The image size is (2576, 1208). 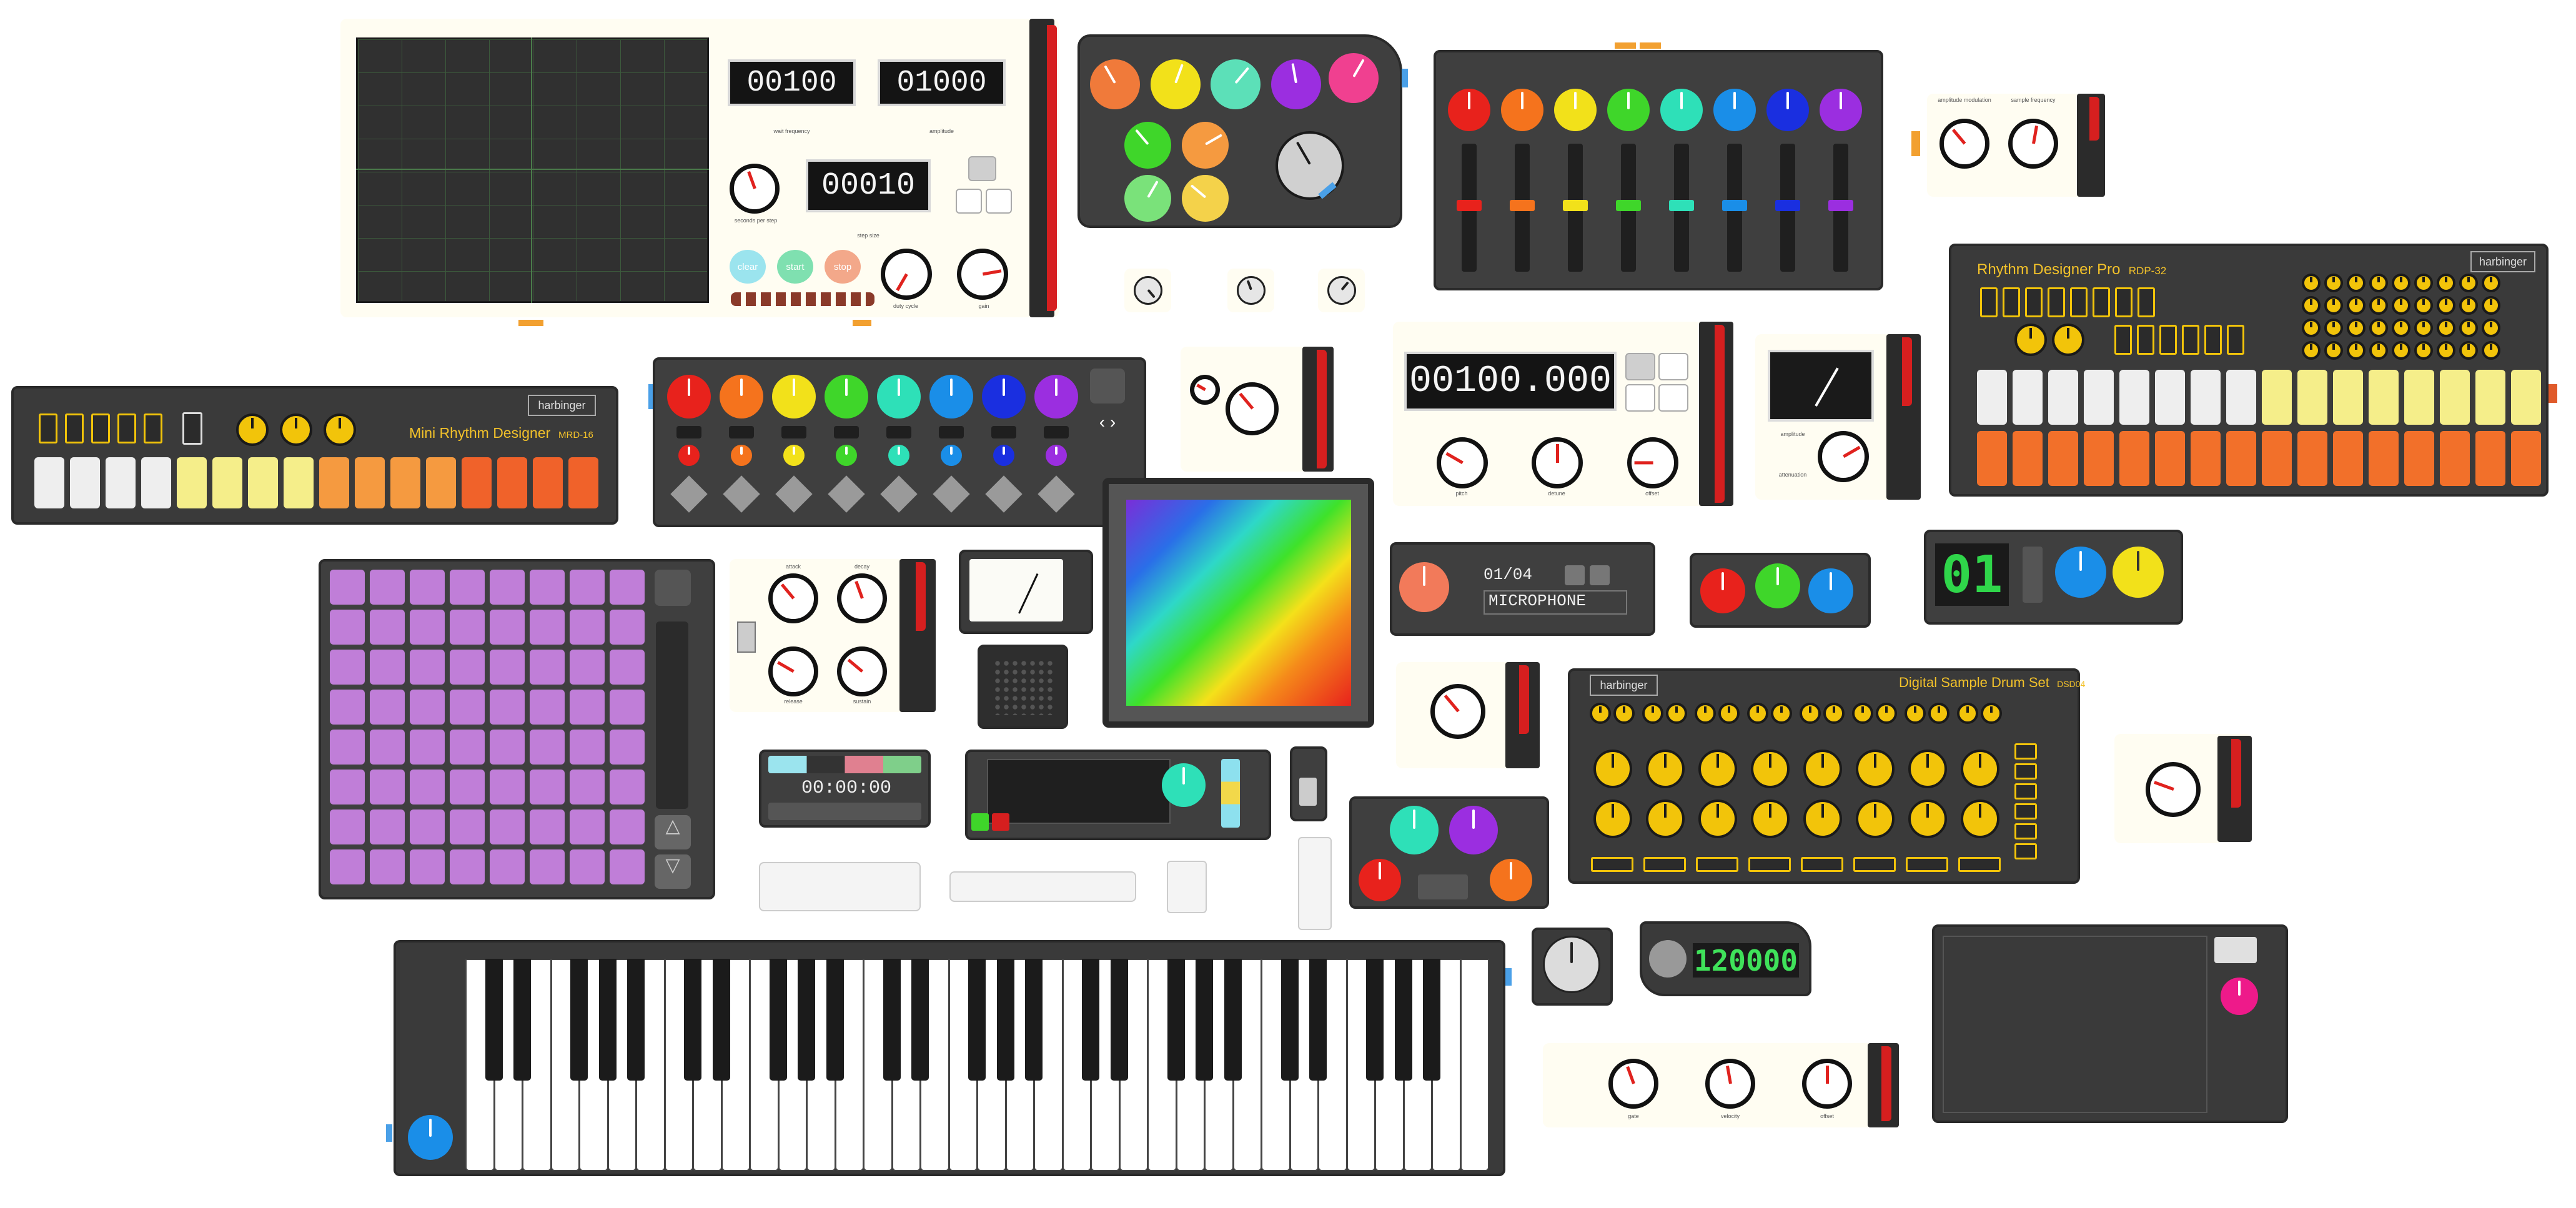 I want to click on seq8-nav-icon: ‹ ›, so click(x=1107, y=430).